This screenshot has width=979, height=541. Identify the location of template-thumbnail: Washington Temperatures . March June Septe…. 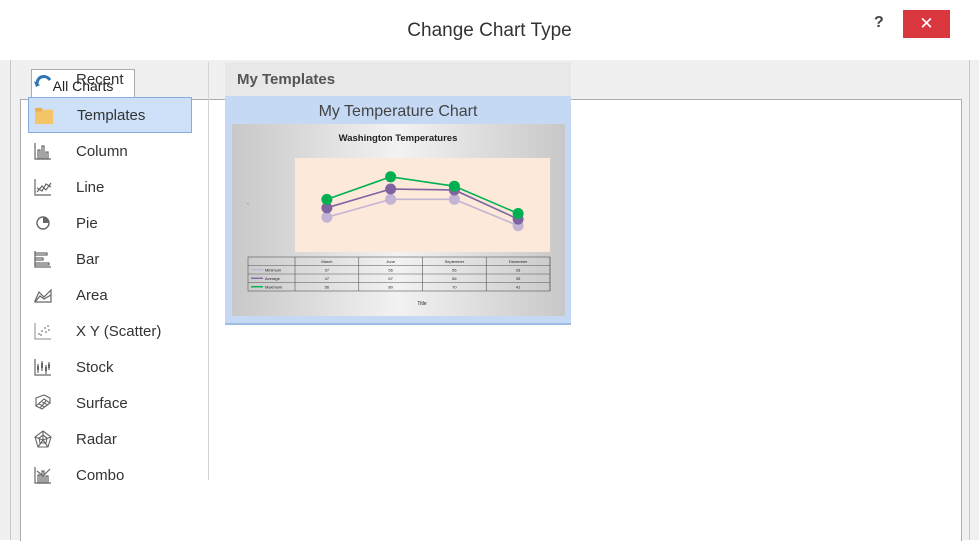
(398, 220).